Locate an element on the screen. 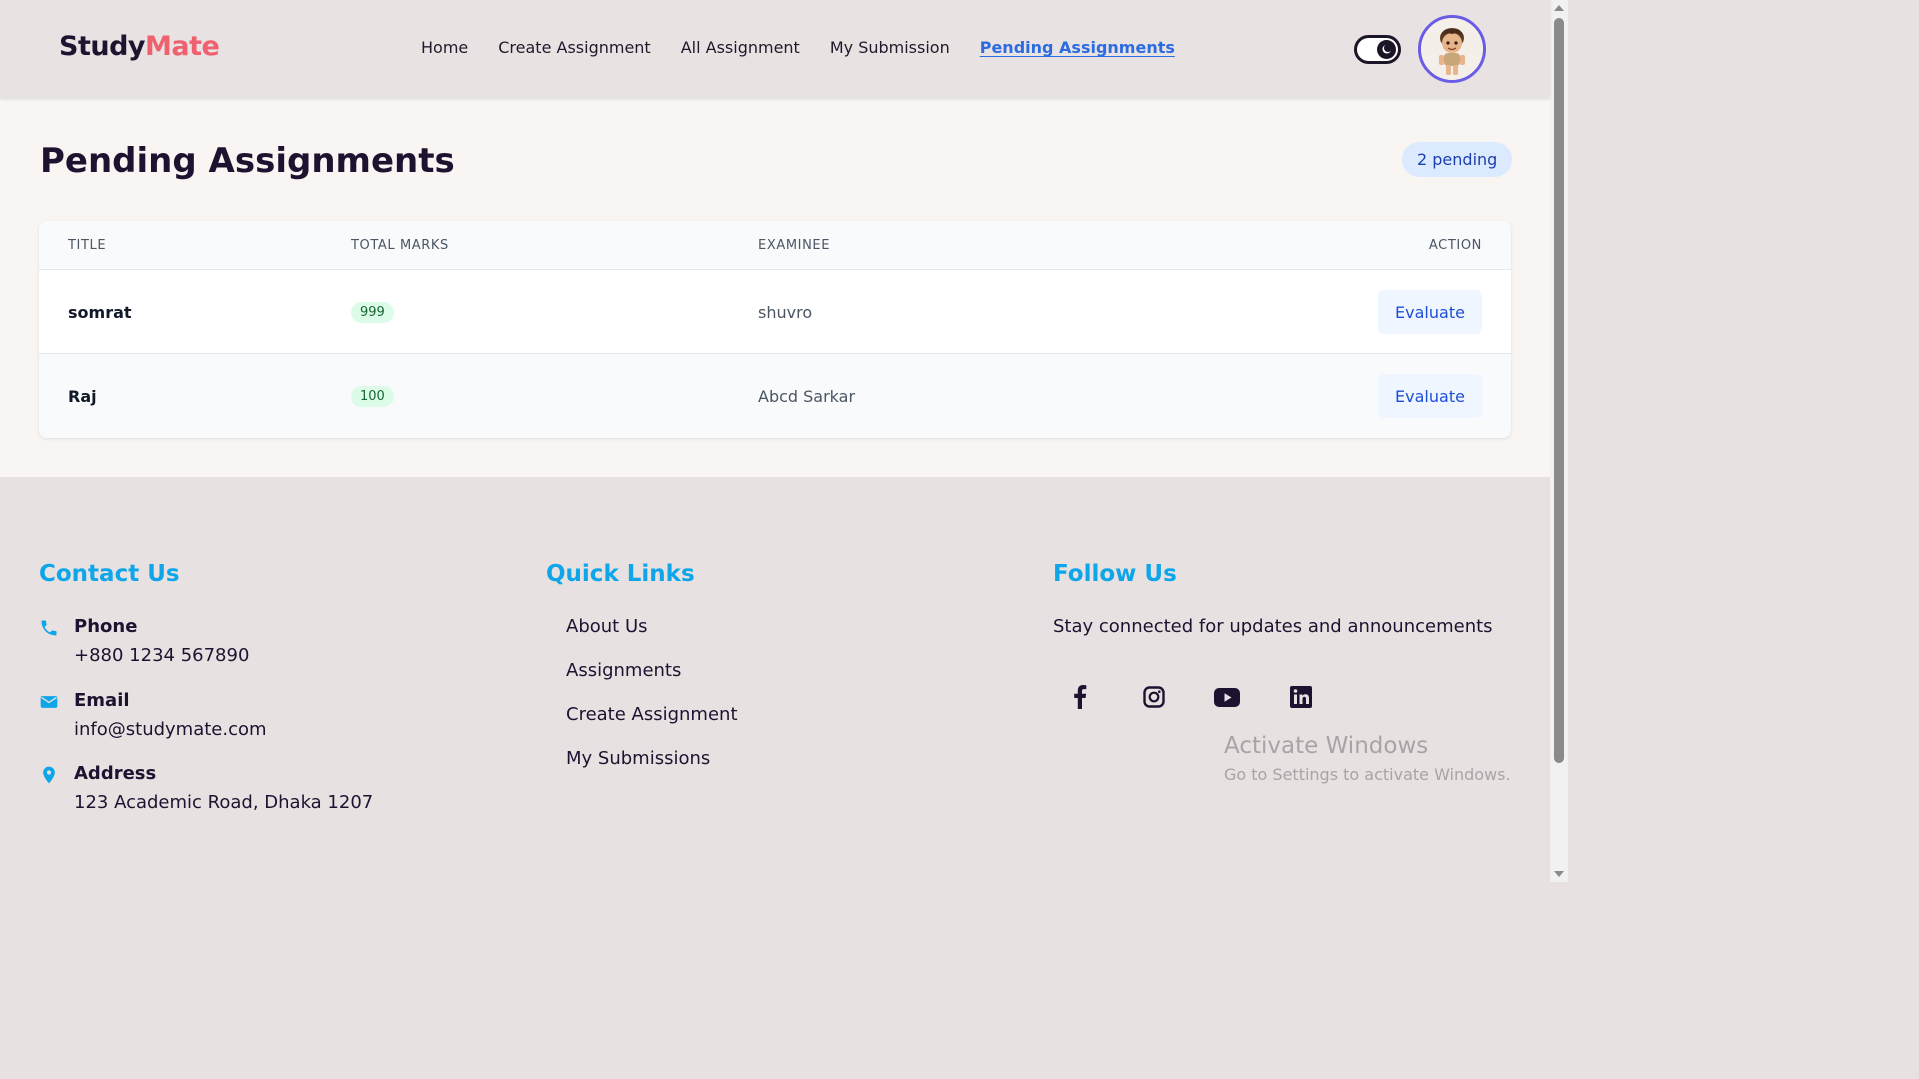 This screenshot has height=1079, width=1919. table-row: somrat 999 shuvro Evaluate is located at coordinates (775, 312).